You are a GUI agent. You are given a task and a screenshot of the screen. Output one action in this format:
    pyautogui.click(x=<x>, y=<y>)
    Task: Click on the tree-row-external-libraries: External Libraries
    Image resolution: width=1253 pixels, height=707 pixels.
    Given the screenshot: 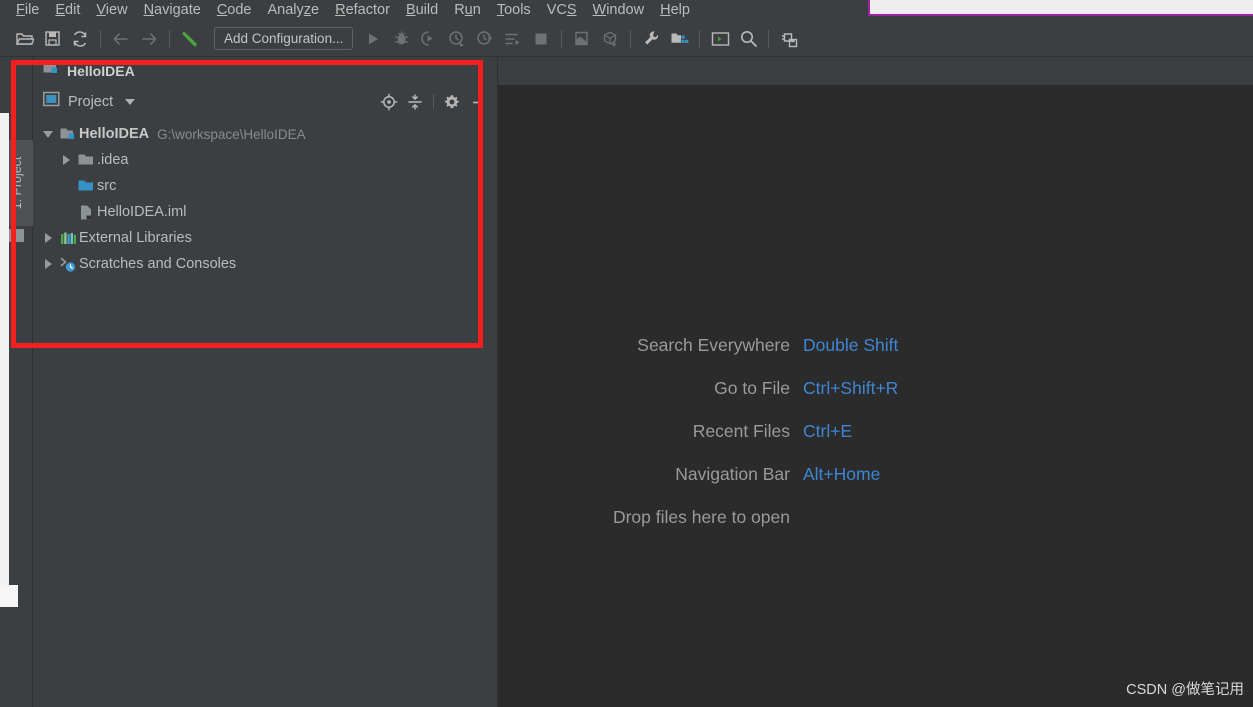 What is the action you would take?
    pyautogui.click(x=265, y=238)
    